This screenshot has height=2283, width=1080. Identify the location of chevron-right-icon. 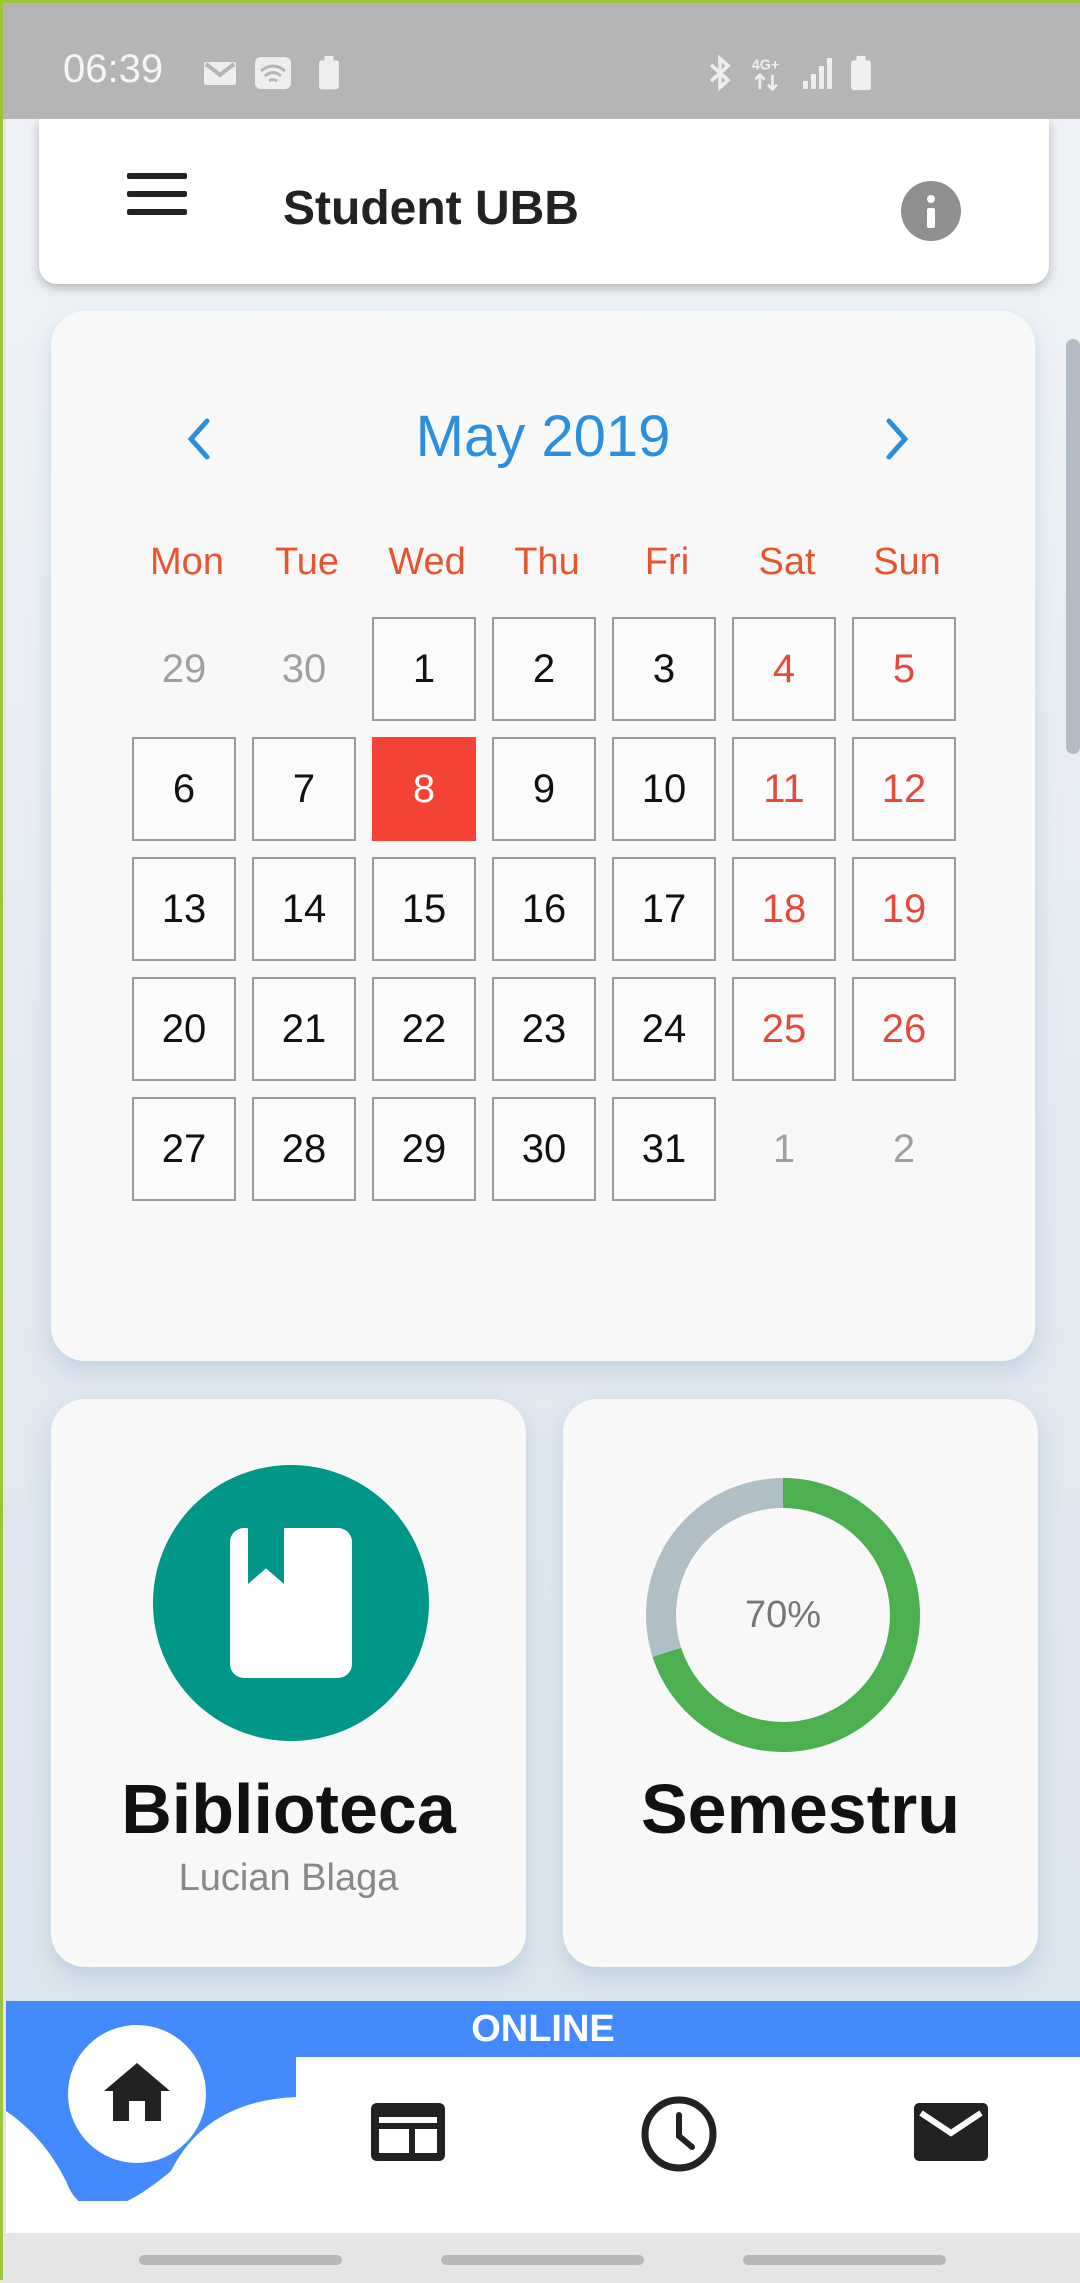
(897, 439).